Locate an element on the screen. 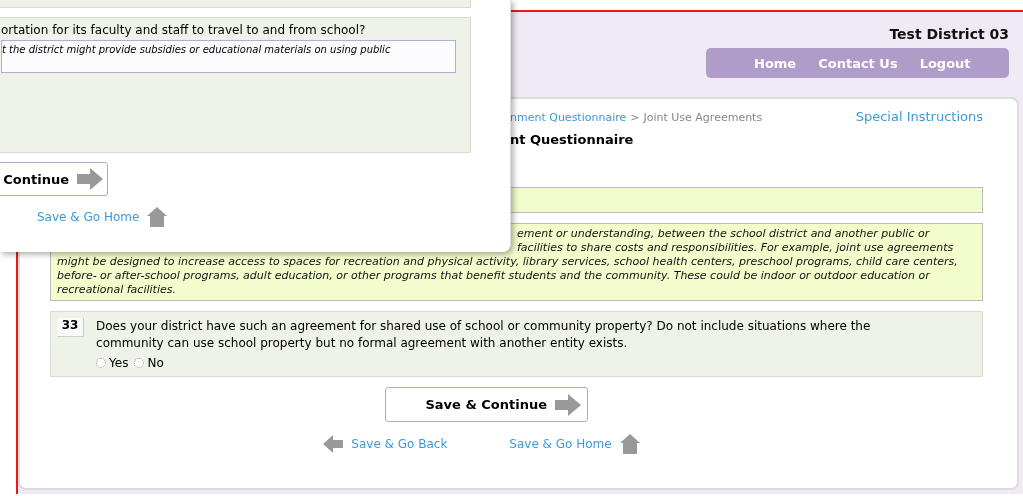  nav-link: Logout is located at coordinates (945, 63).